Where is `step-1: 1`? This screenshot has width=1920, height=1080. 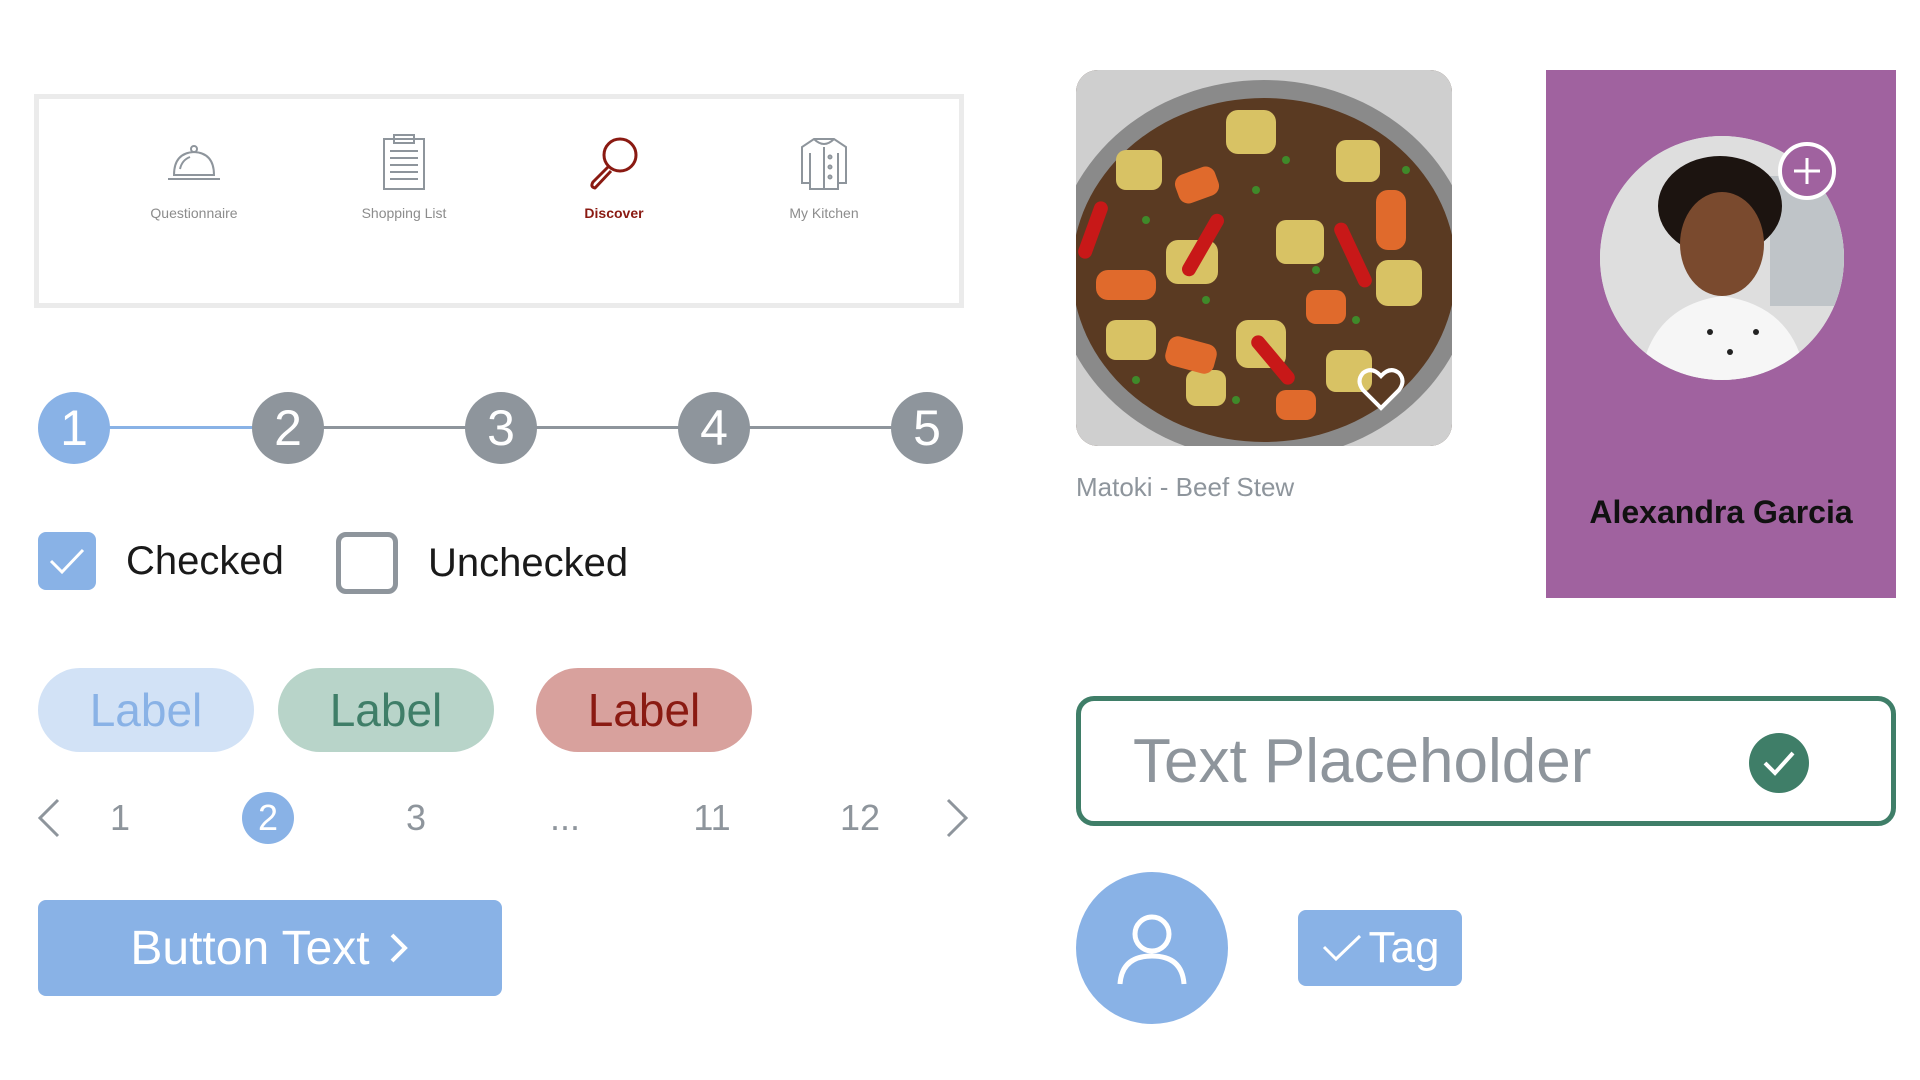 step-1: 1 is located at coordinates (74, 428).